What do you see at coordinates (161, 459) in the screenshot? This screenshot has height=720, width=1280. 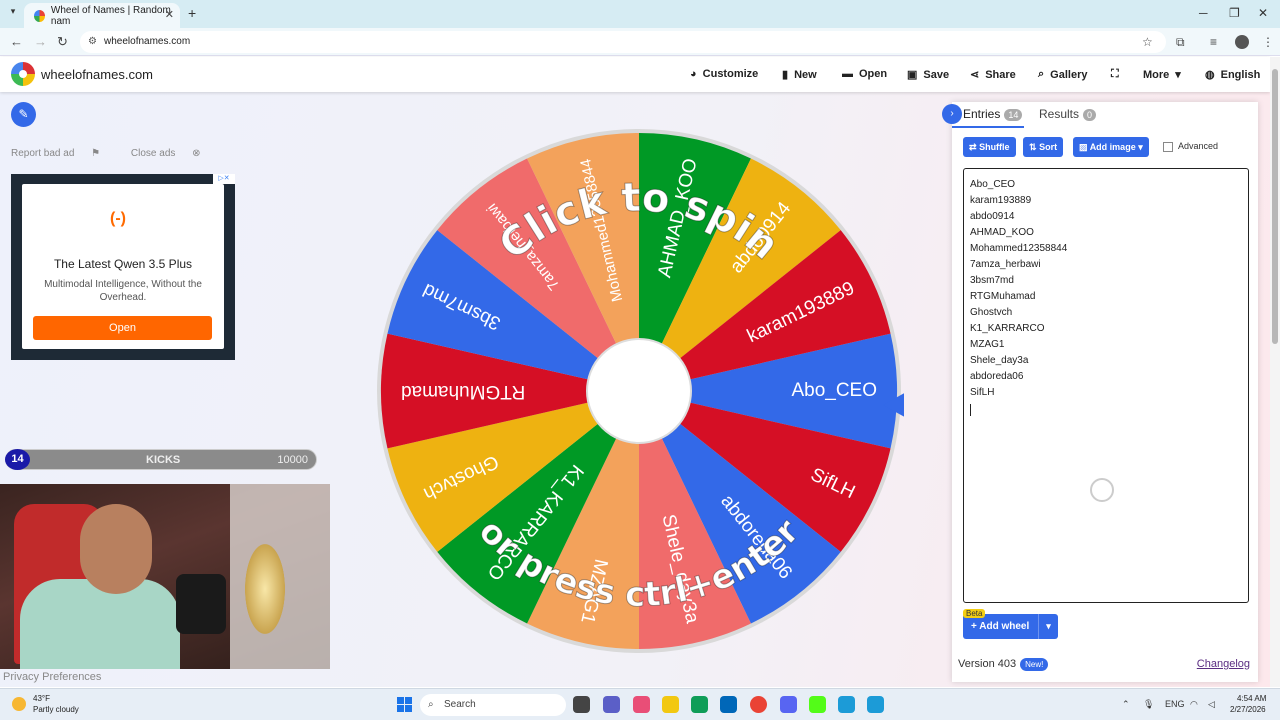 I see `kicks-goal-bar: 14 KICKS 10000` at bounding box center [161, 459].